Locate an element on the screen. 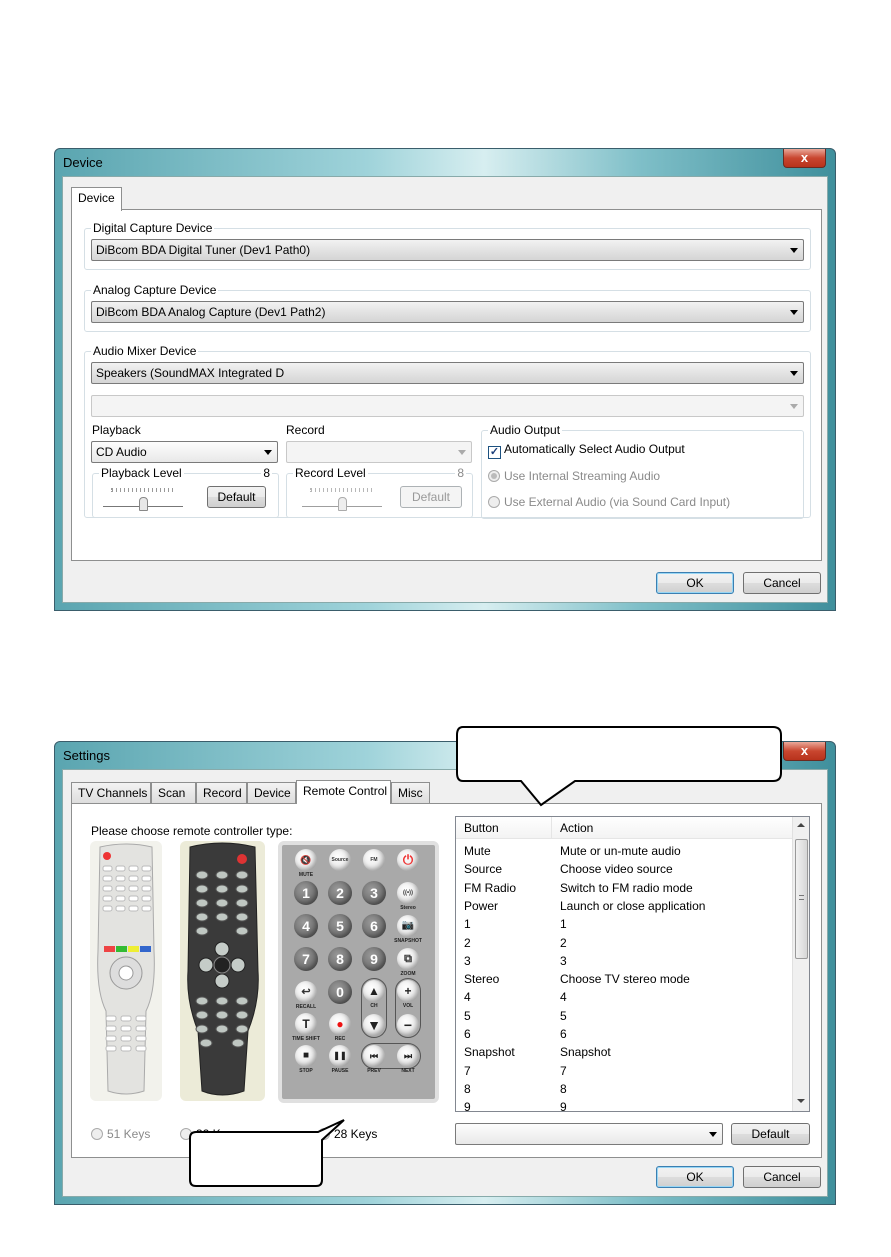 Image resolution: width=891 pixels, height=1257 pixels. scroll-up-icon is located at coordinates (801, 825).